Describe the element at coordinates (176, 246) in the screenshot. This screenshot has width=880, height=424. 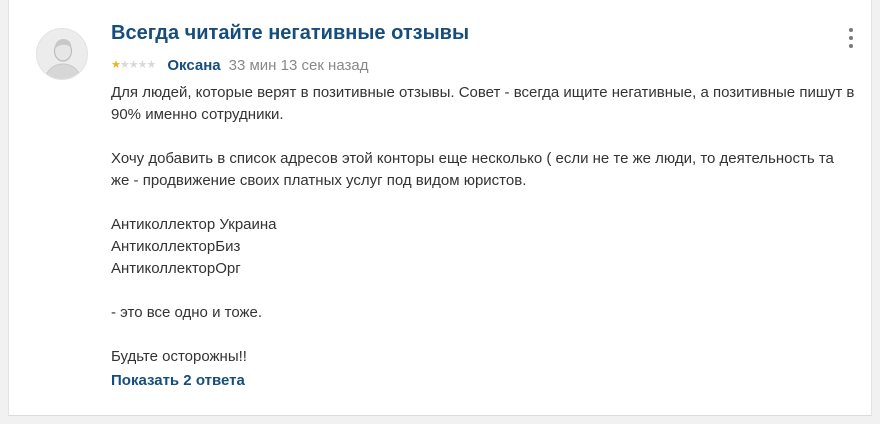
I see `review-line: АнтиколлекторБиз` at that location.